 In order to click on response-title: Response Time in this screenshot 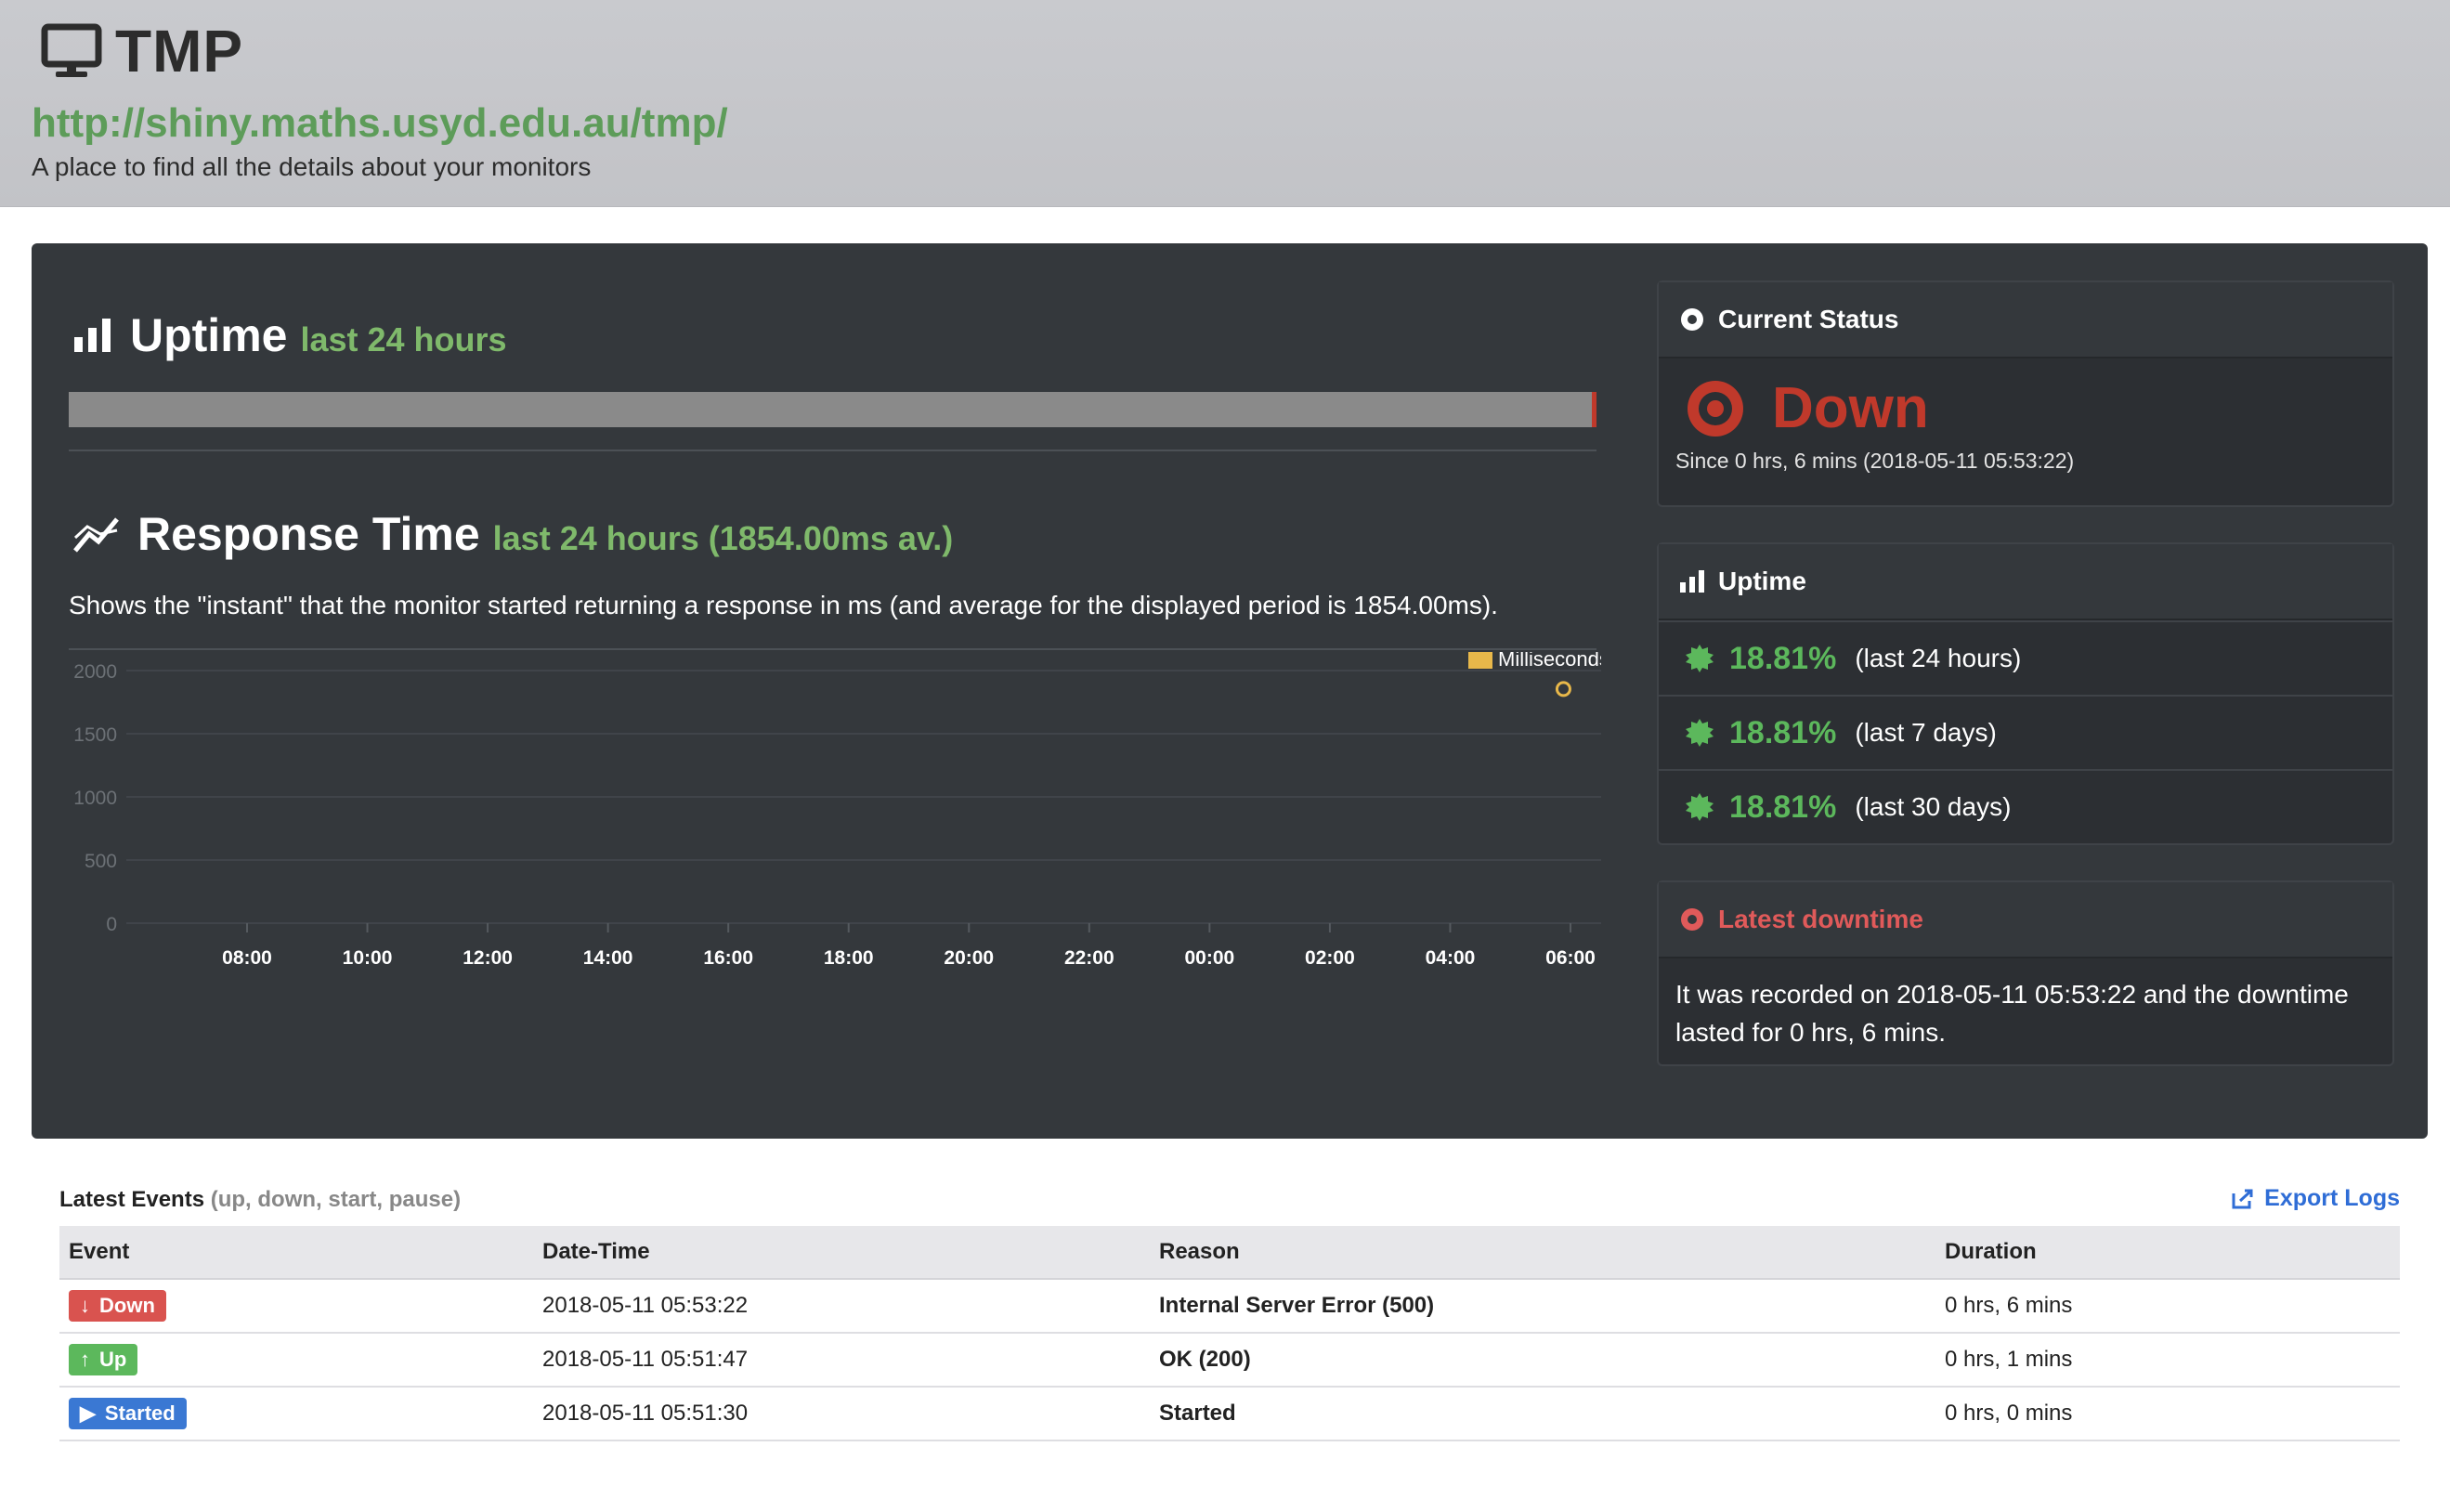, I will do `click(308, 534)`.